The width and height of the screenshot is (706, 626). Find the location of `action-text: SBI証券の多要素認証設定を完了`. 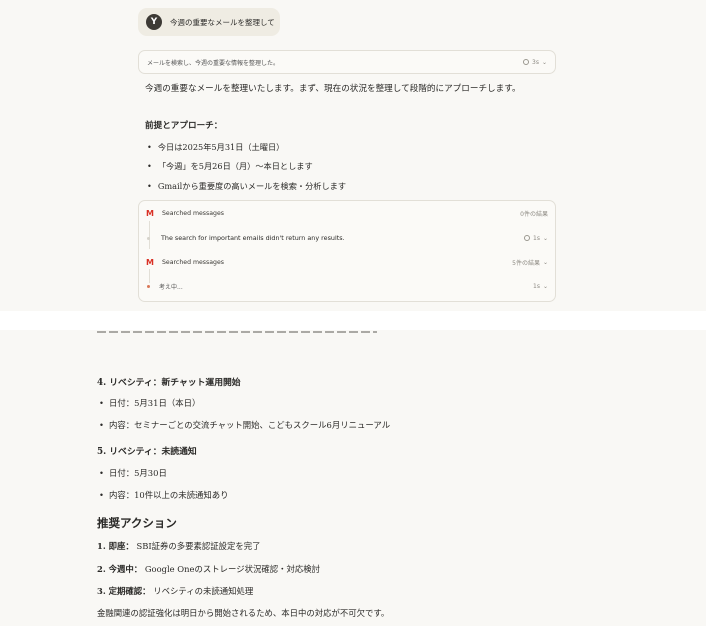

action-text: SBI証券の多要素認証設定を完了 is located at coordinates (197, 546).